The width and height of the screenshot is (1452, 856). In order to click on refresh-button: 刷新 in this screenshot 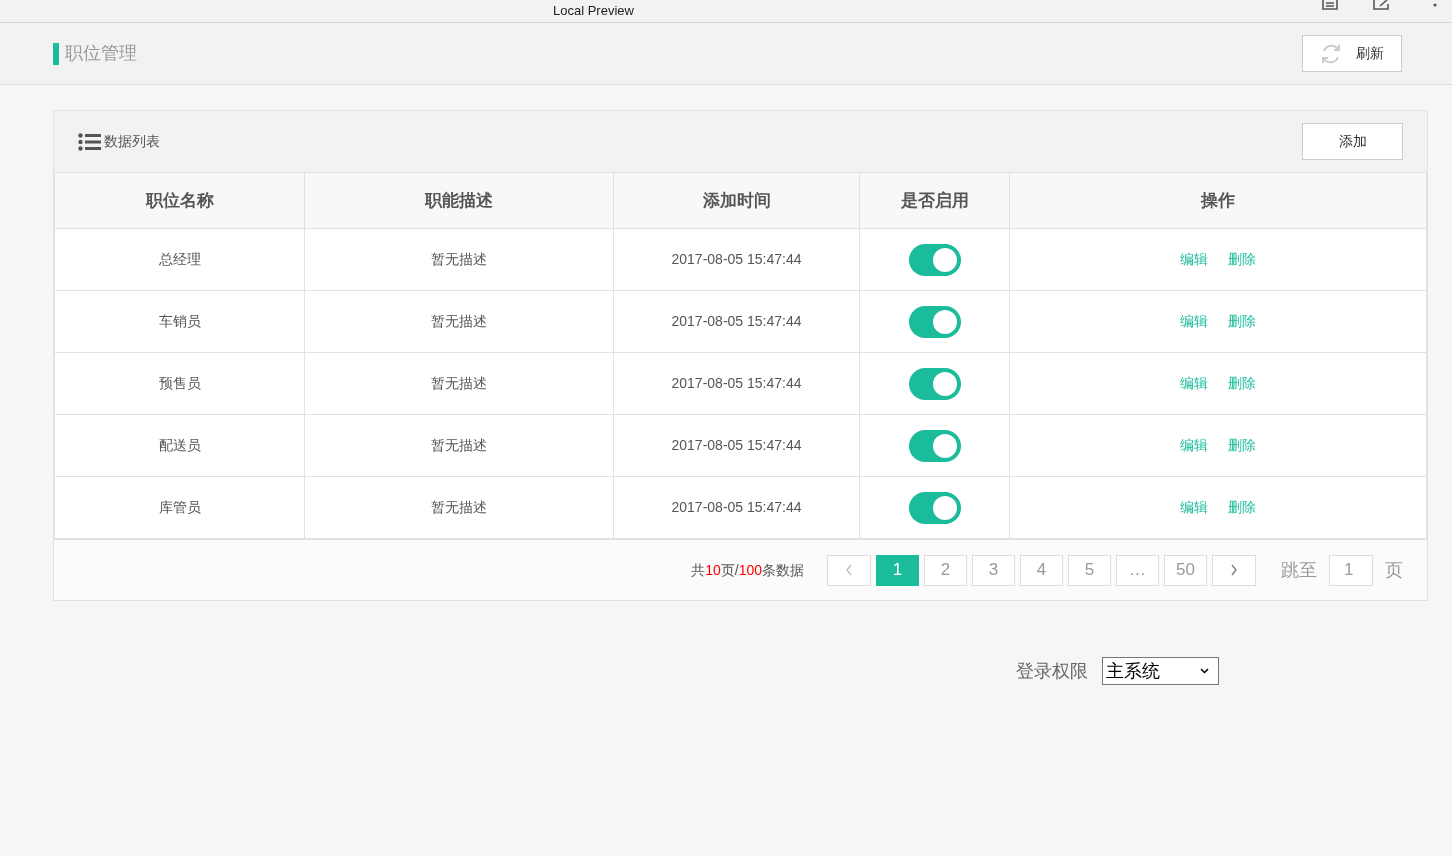, I will do `click(1352, 53)`.